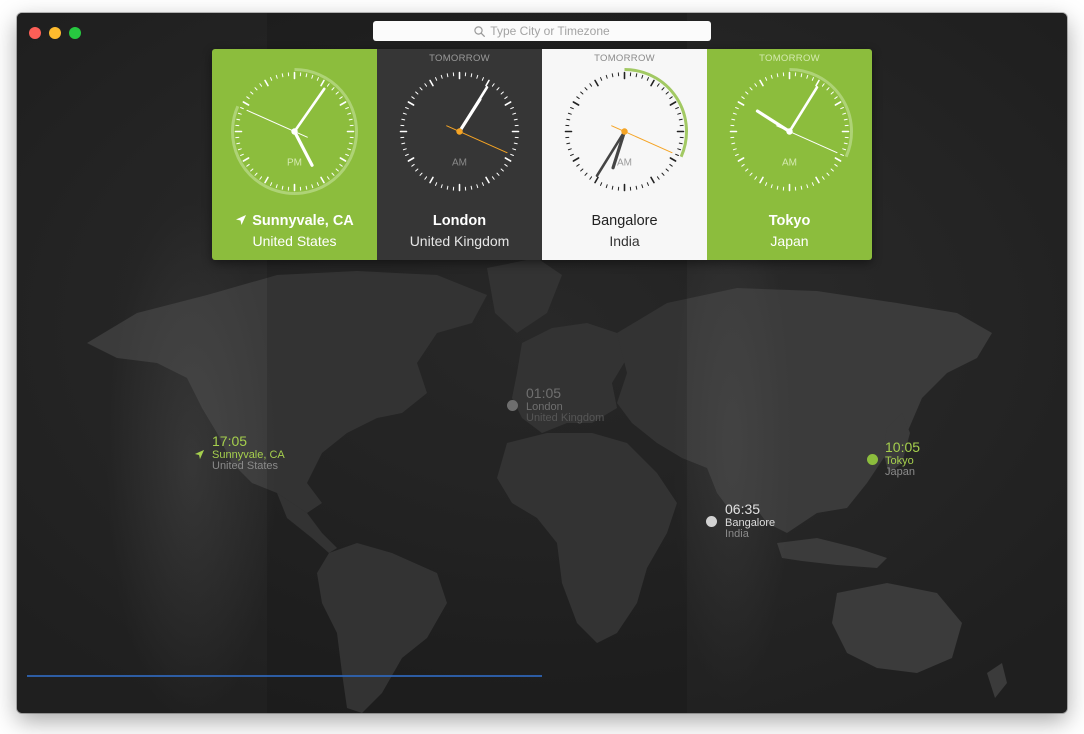 This screenshot has width=1084, height=734. I want to click on clock-card-sunnyvale: PM Sunnyvale, CA United States, so click(294, 154).